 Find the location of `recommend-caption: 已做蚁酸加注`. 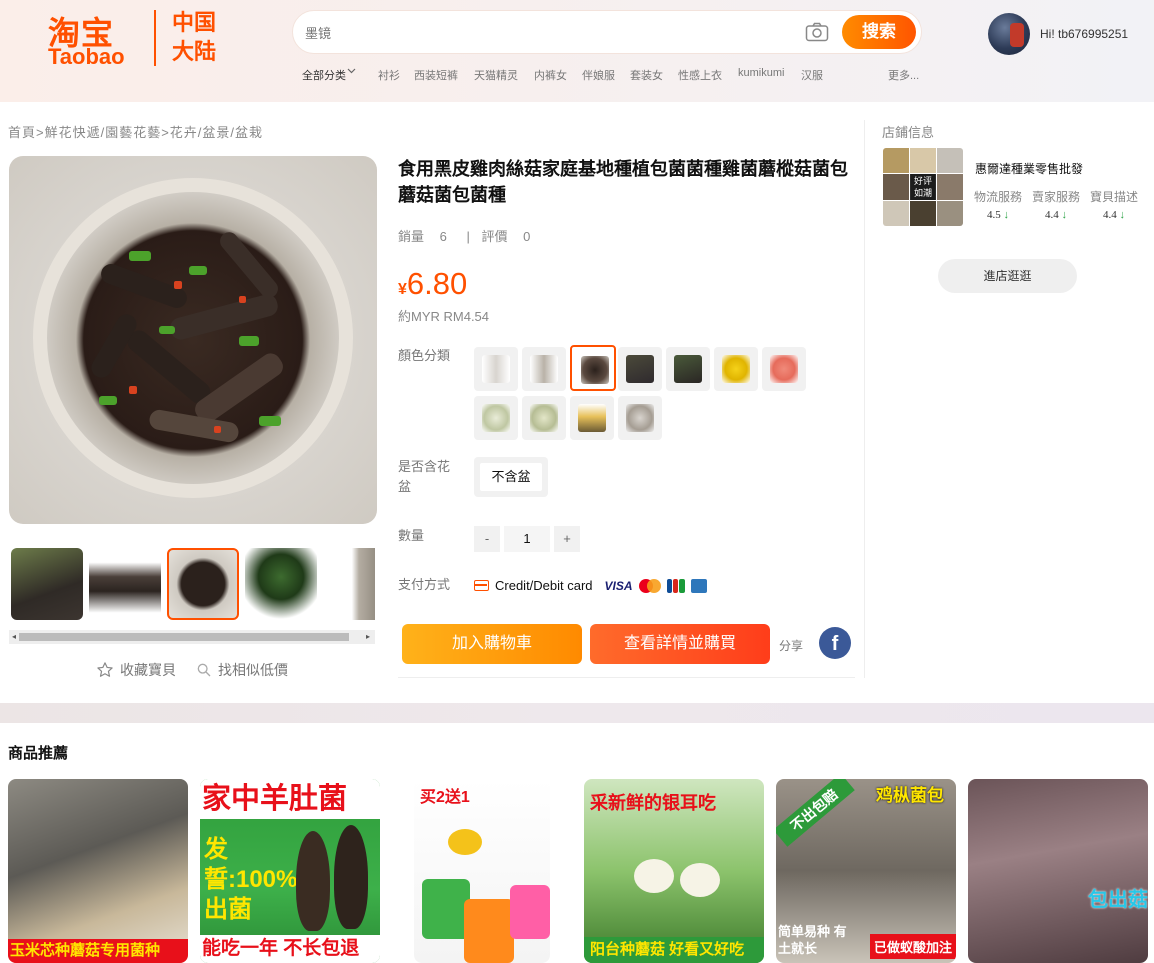

recommend-caption: 已做蚁酸加注 is located at coordinates (912, 946).